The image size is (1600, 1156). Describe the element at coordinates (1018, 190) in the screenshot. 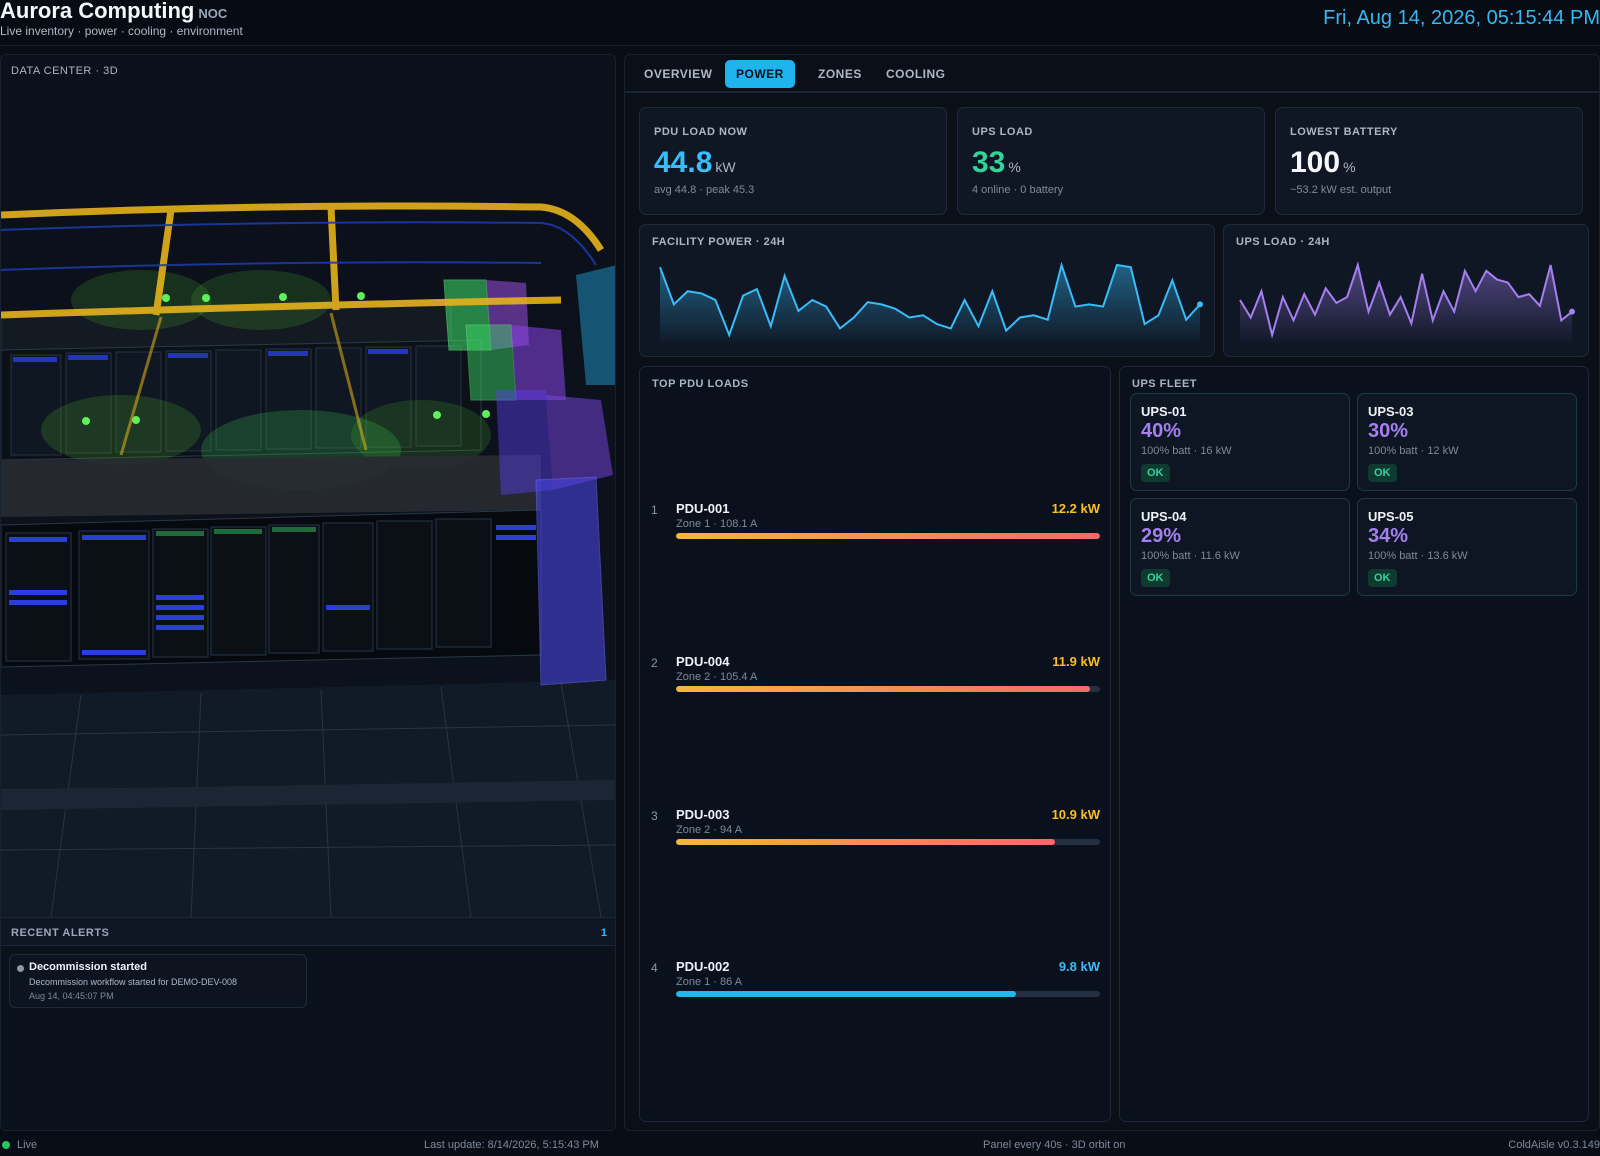

I see `kpi-subtext: 4 online · 0 battery` at that location.